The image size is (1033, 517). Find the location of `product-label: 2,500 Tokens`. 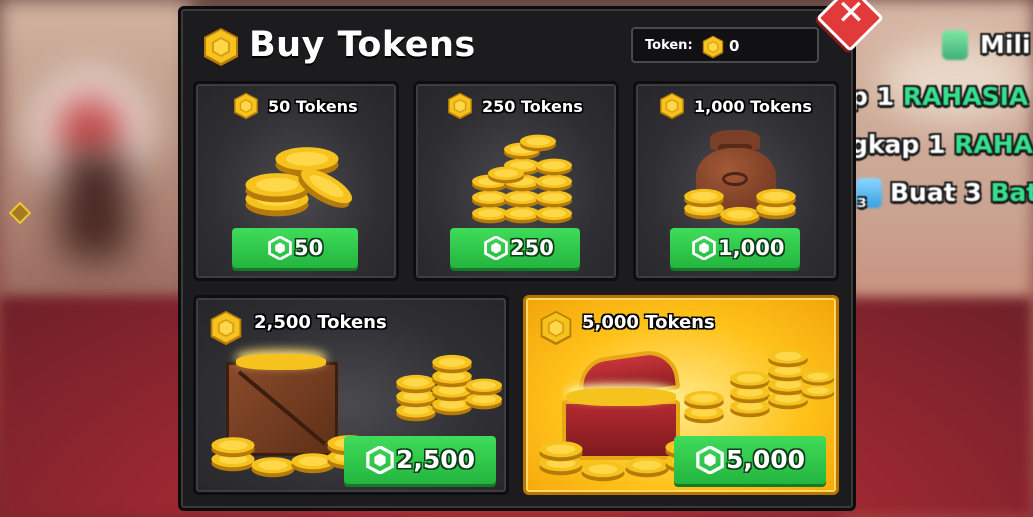

product-label: 2,500 Tokens is located at coordinates (320, 322).